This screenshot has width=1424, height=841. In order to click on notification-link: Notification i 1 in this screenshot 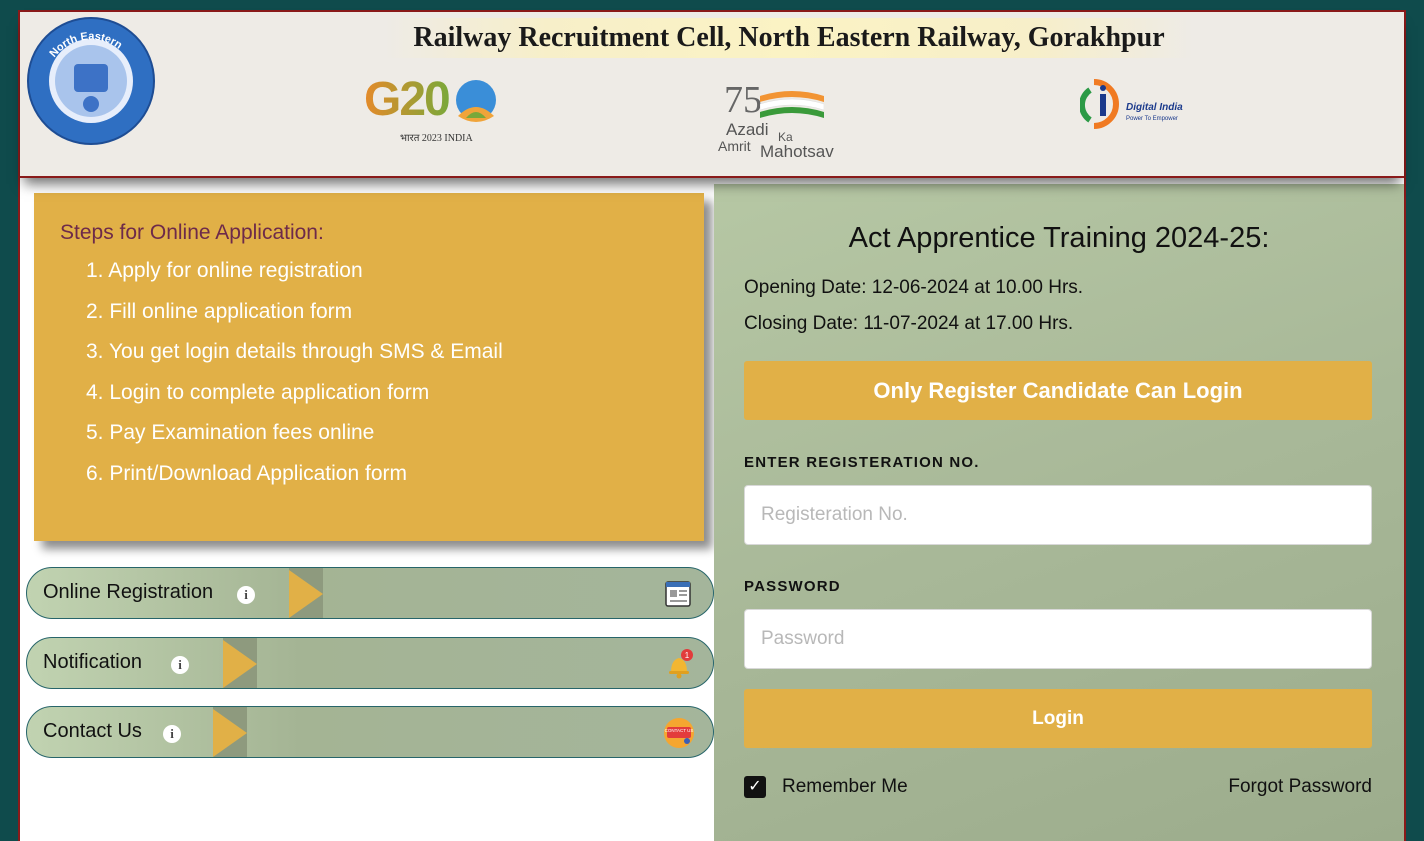, I will do `click(370, 663)`.